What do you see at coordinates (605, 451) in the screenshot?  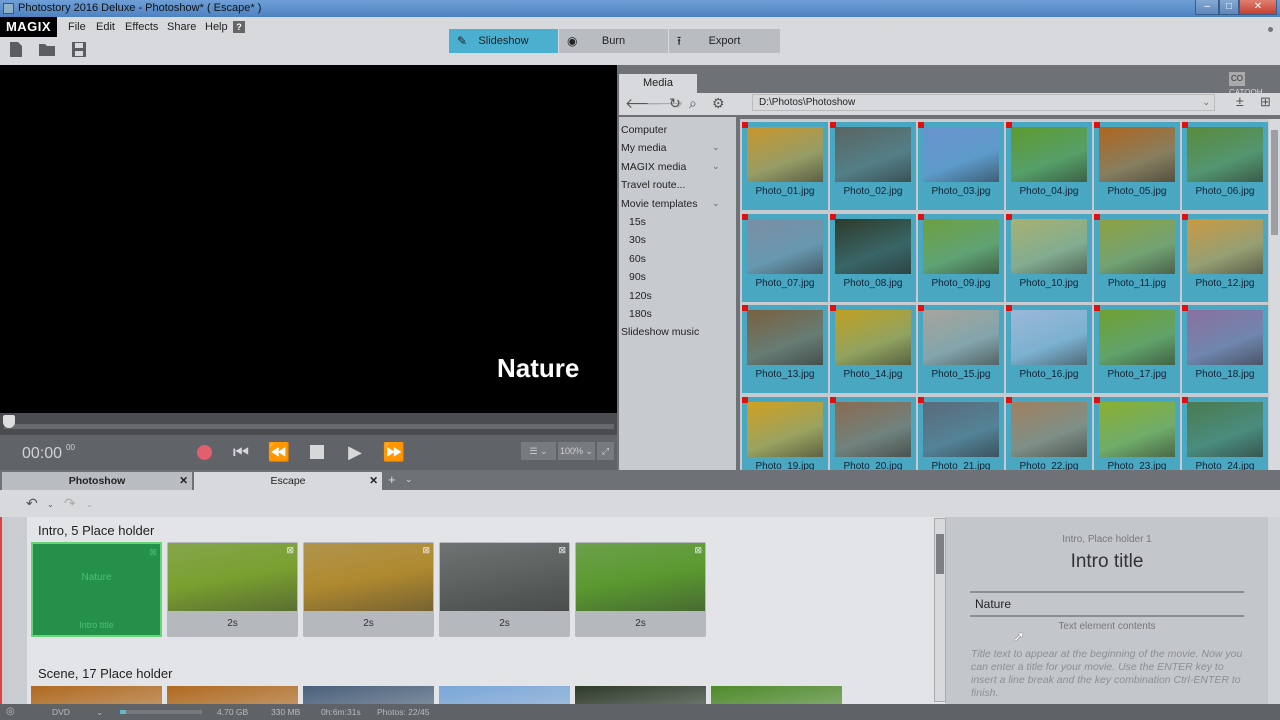 I see `fullscreen-button: ⤢` at bounding box center [605, 451].